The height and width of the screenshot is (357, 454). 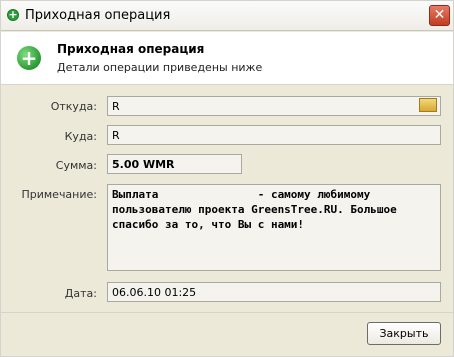 I want to click on date-field: 06.06.10 01:25, so click(x=274, y=292).